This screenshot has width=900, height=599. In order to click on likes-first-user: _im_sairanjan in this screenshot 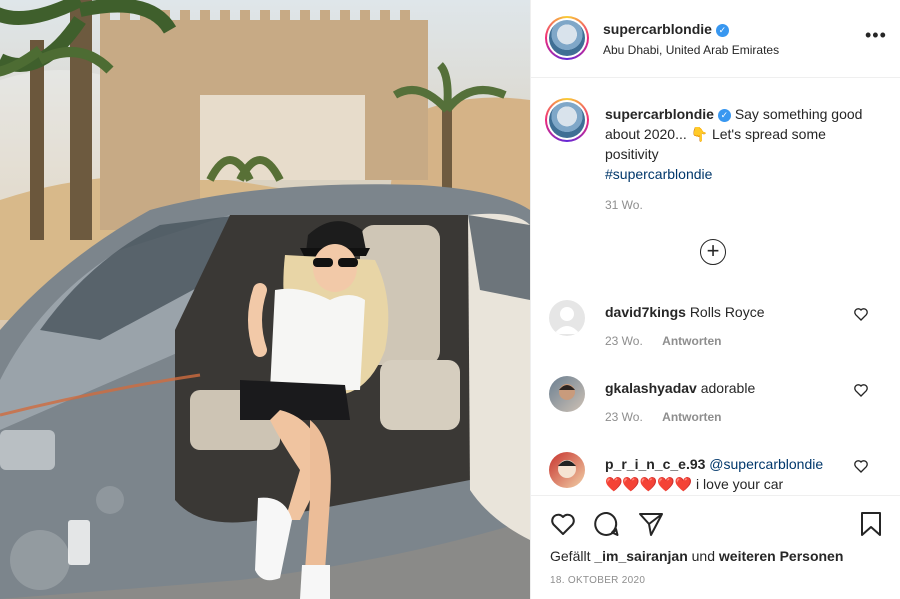, I will do `click(640, 556)`.